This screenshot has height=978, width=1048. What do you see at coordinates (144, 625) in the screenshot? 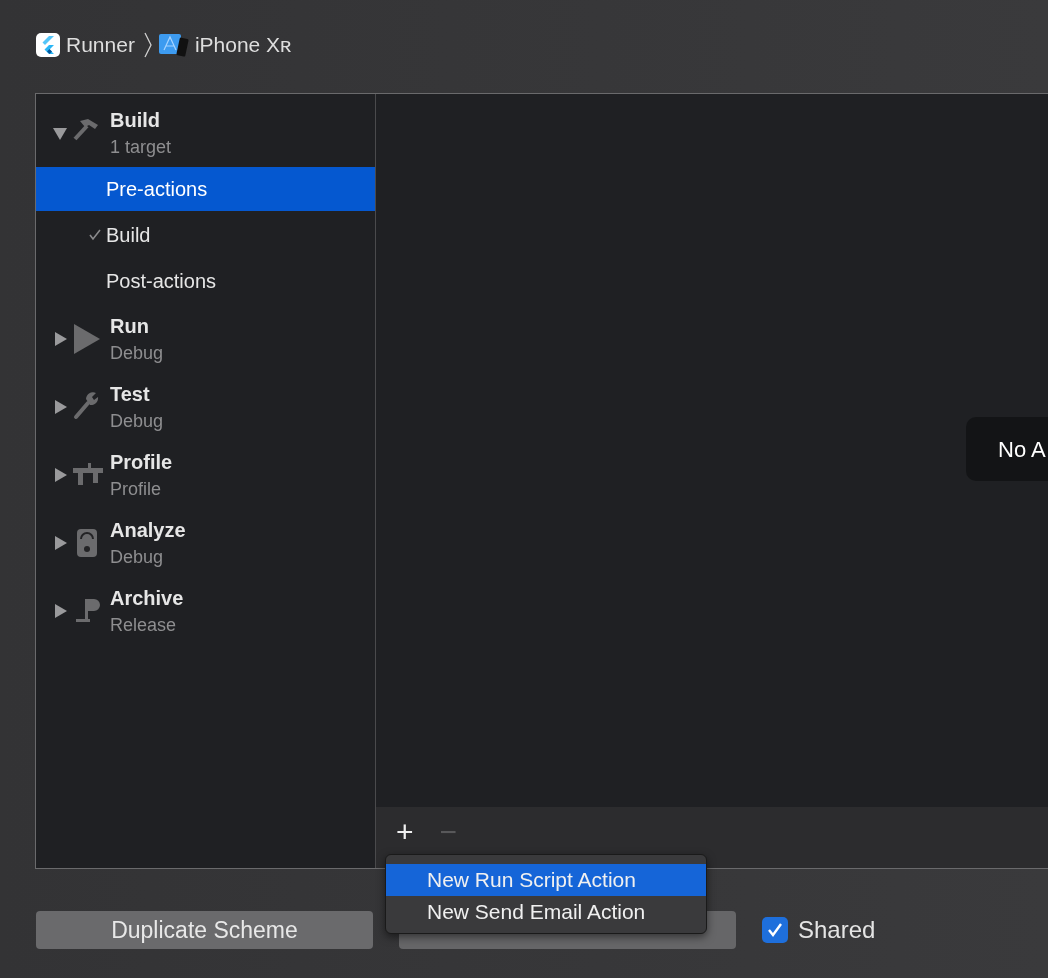
I see `group-subtitle: Release` at bounding box center [144, 625].